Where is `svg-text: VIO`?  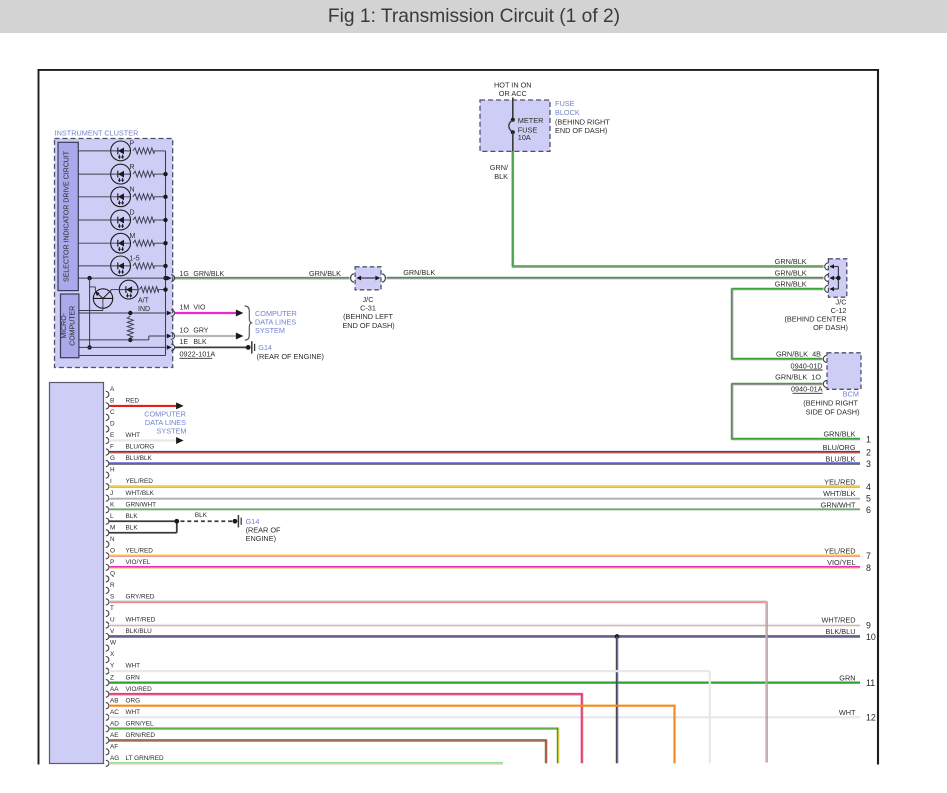
svg-text: VIO is located at coordinates (199, 307).